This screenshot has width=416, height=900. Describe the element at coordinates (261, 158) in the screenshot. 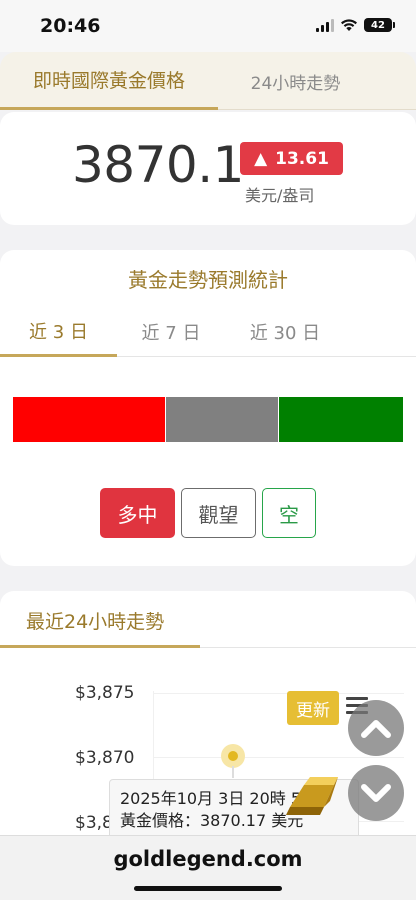

I see `up-arrow-icon: ▲` at that location.